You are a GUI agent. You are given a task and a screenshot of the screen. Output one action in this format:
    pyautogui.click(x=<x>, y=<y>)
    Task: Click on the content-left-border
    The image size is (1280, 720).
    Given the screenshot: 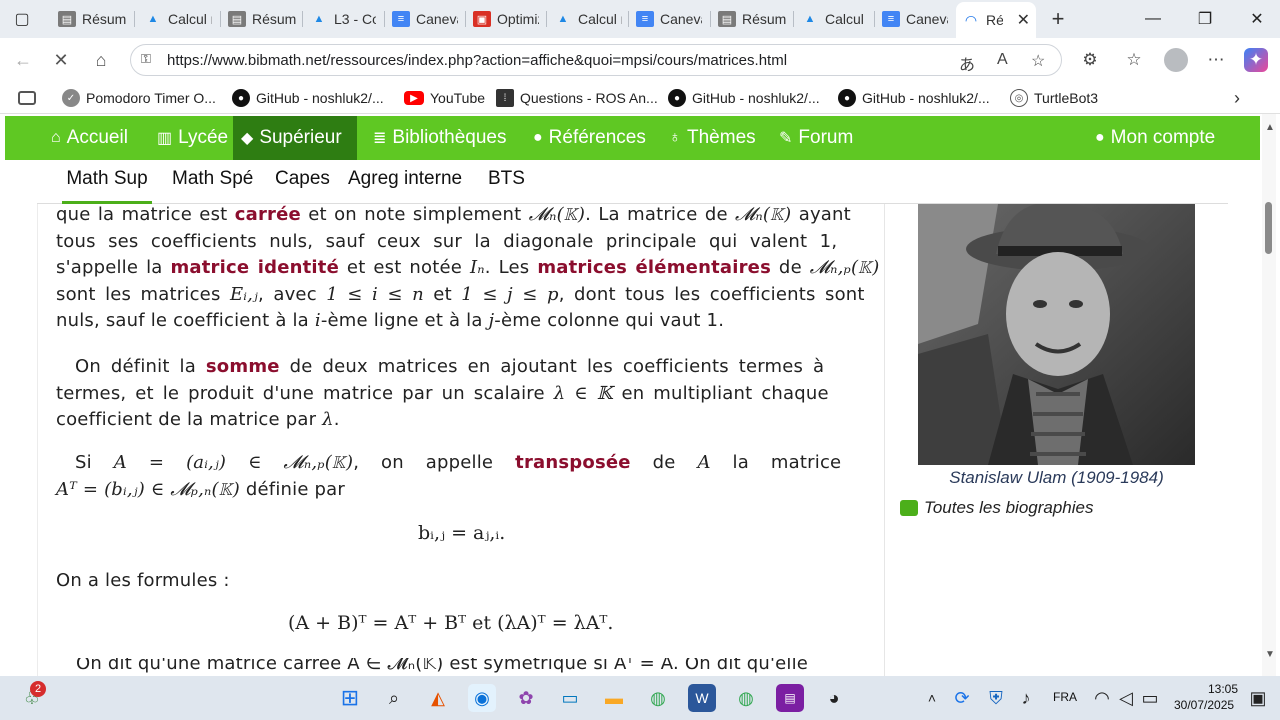 What is the action you would take?
    pyautogui.click(x=37, y=440)
    